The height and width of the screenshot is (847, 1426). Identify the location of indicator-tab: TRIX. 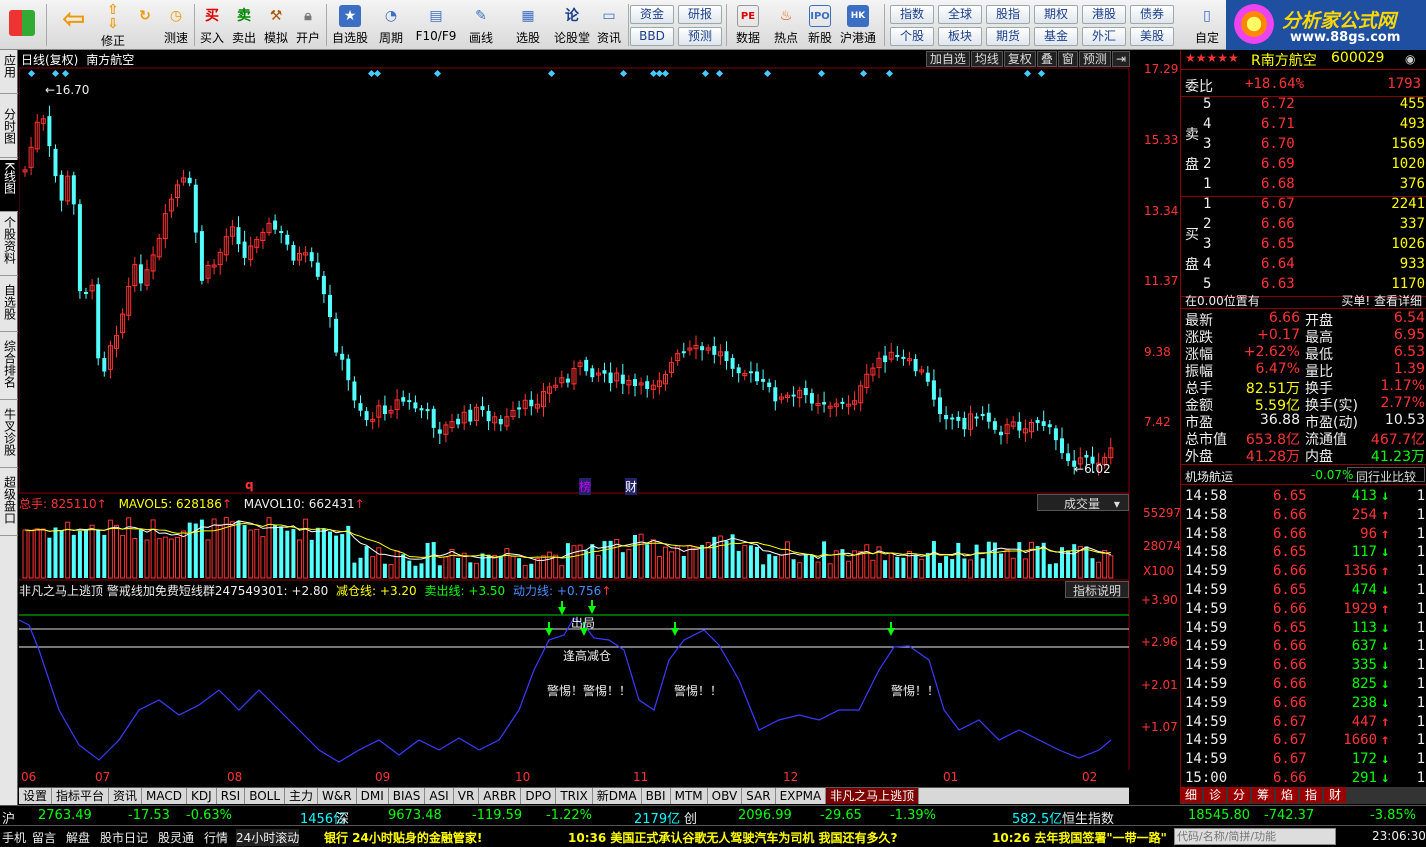
(574, 796).